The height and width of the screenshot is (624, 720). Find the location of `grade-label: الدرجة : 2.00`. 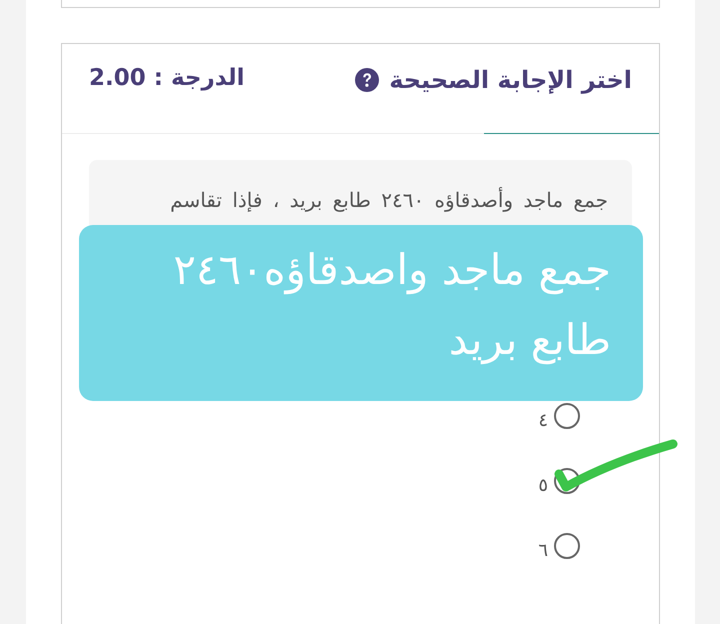

grade-label: الدرجة : 2.00 is located at coordinates (167, 78).